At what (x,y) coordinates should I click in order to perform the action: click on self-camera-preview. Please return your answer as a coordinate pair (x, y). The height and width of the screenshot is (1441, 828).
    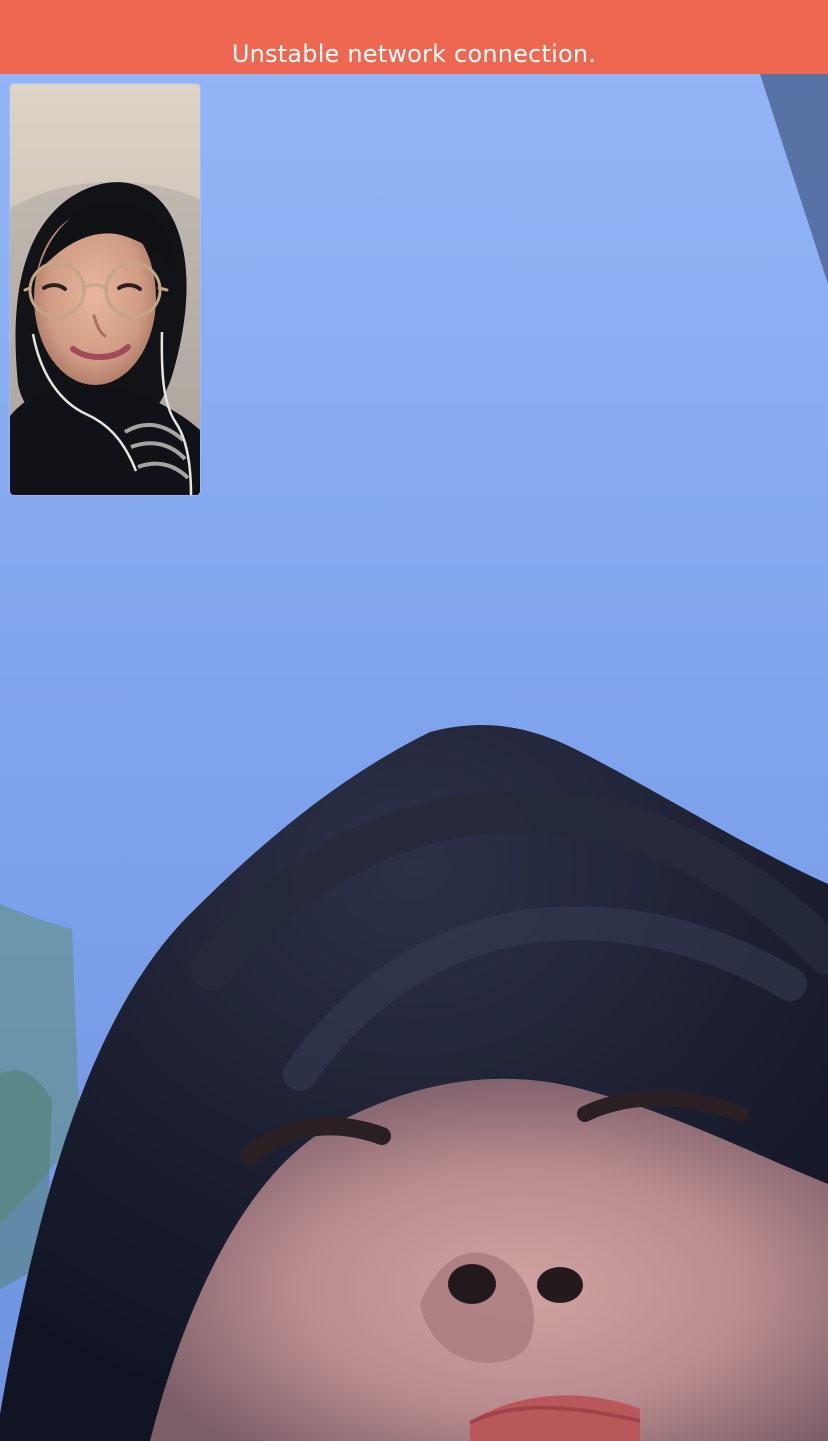
    Looking at the image, I should click on (105, 289).